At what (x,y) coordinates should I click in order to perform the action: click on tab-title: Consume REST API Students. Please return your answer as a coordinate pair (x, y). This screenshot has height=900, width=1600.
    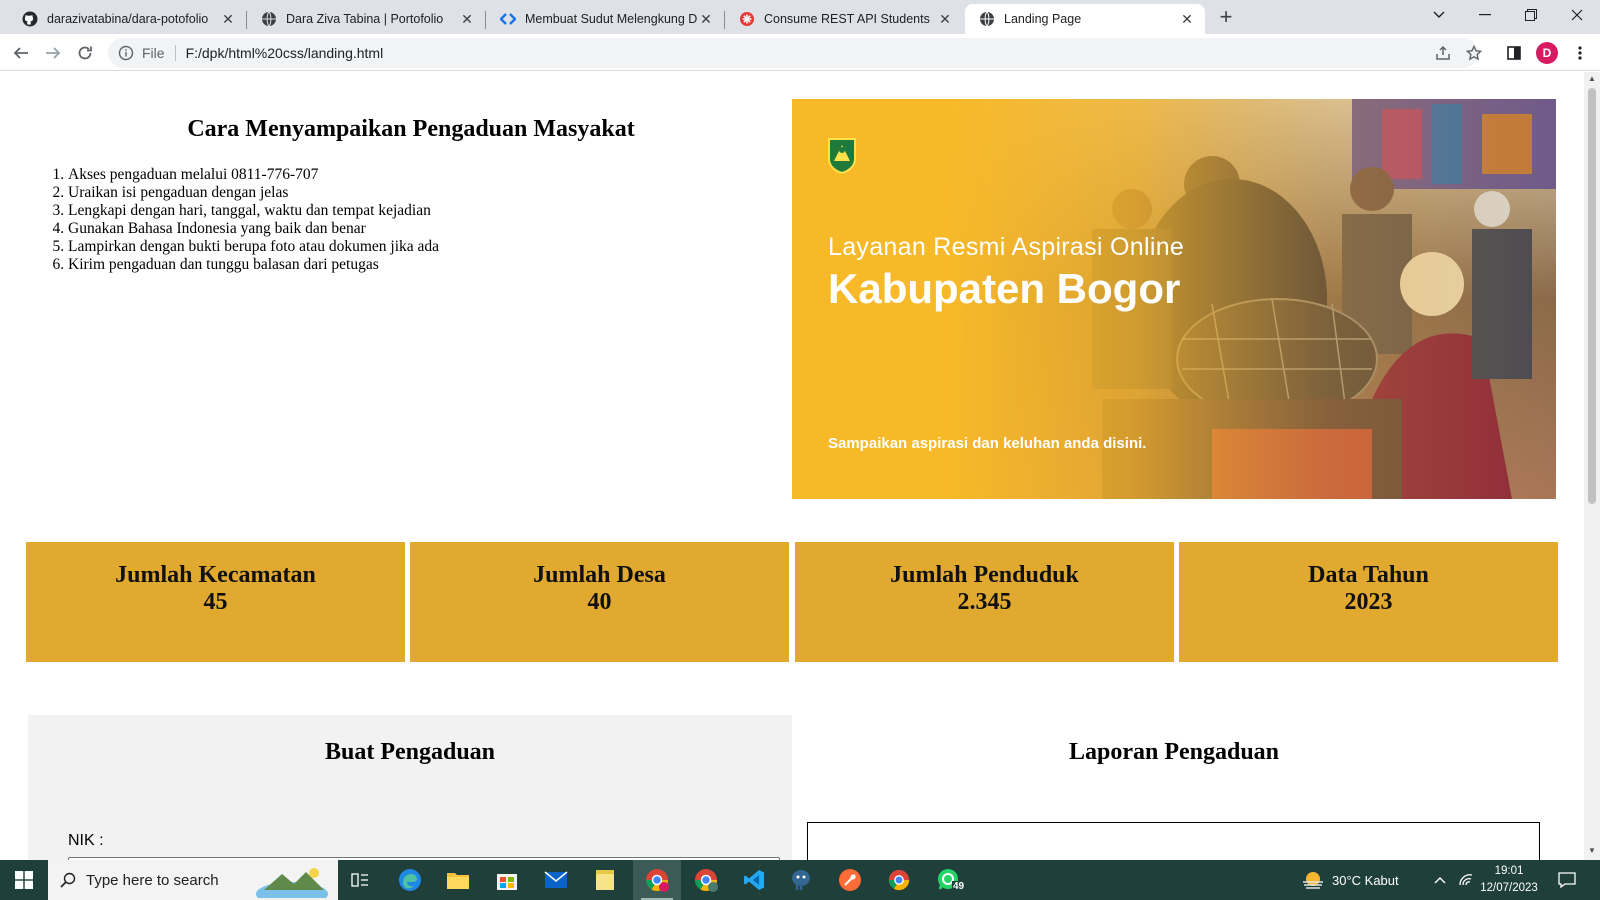
    Looking at the image, I should click on (847, 19).